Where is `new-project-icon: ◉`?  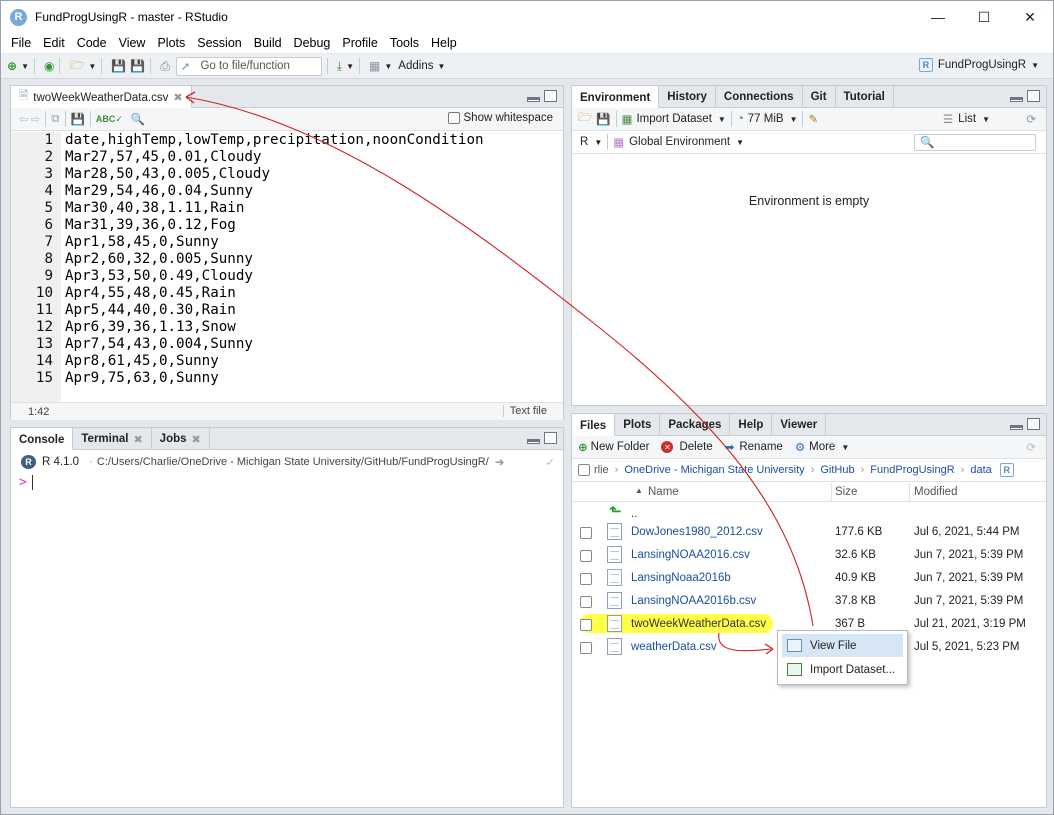 new-project-icon: ◉ is located at coordinates (49, 66).